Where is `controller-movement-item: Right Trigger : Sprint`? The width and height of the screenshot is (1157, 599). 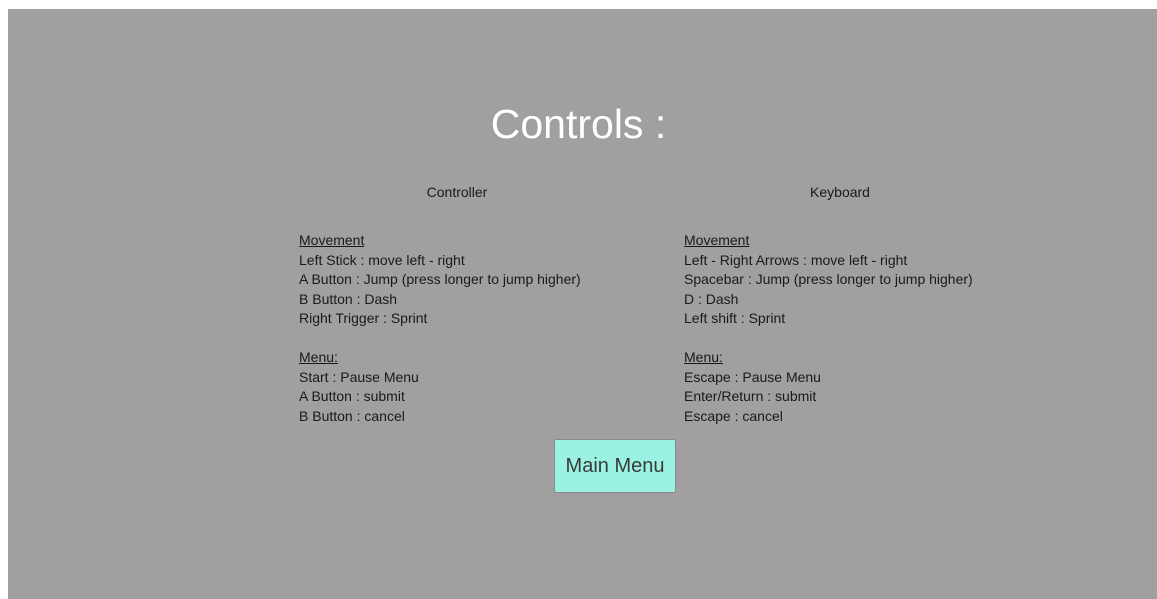
controller-movement-item: Right Trigger : Sprint is located at coordinates (363, 318).